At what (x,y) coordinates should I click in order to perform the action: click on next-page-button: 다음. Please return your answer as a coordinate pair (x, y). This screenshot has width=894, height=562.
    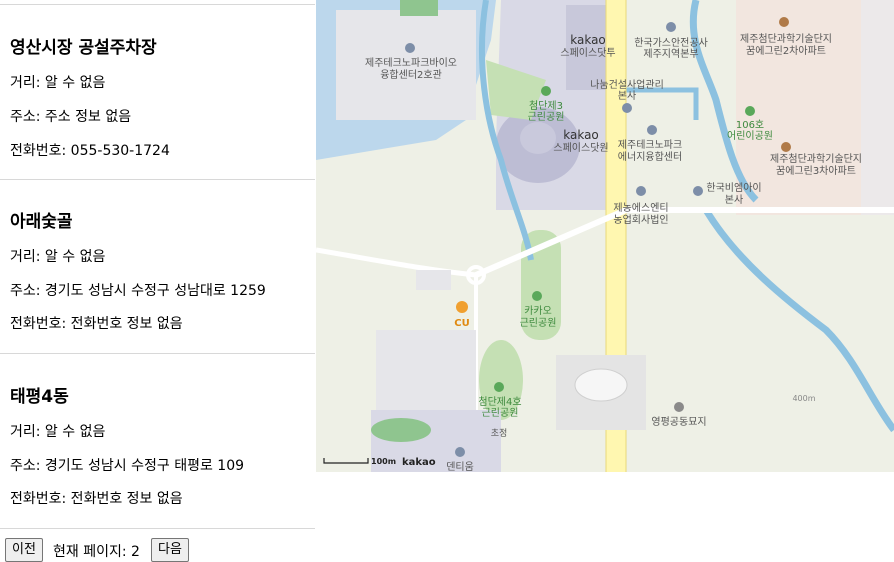
    Looking at the image, I should click on (170, 550).